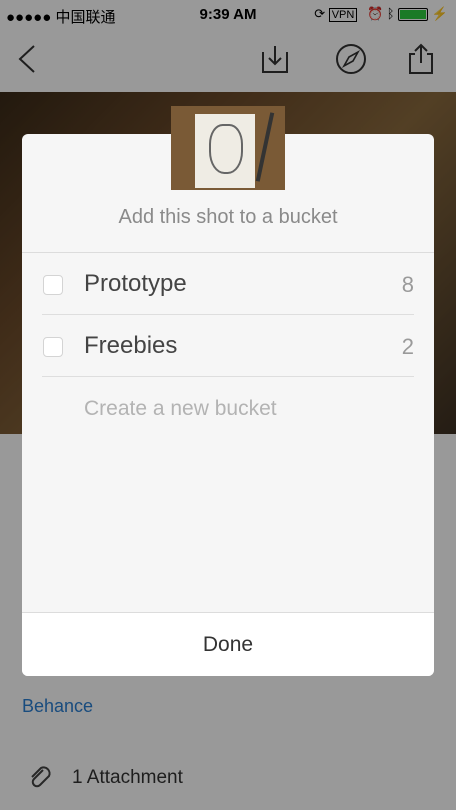 The image size is (456, 810). I want to click on bucket-count: 2, so click(407, 346).